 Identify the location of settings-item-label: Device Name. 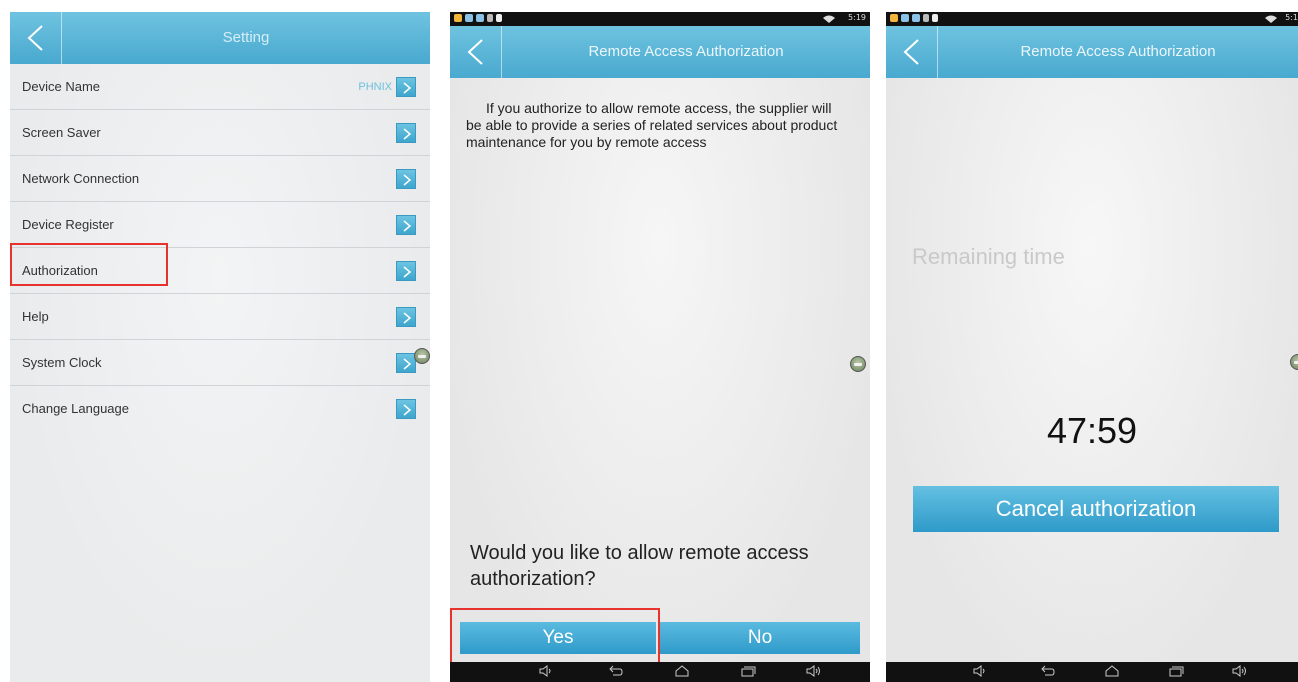
(61, 86).